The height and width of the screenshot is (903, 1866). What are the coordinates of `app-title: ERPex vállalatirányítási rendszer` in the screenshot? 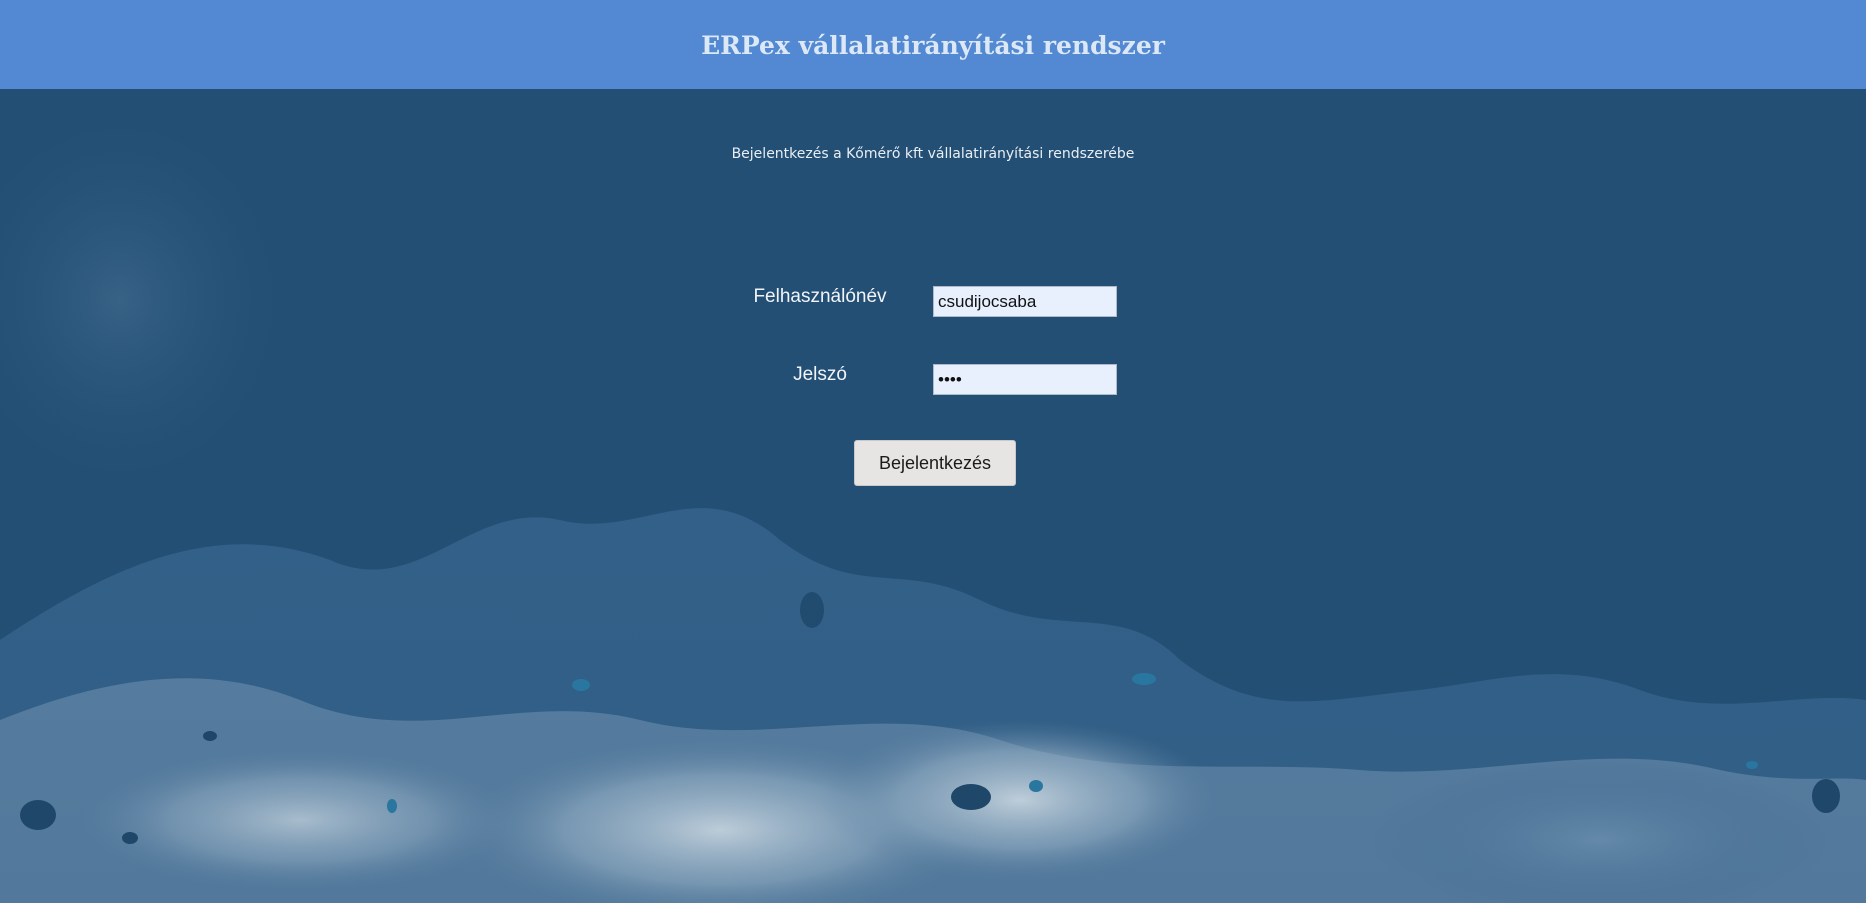 It's located at (933, 45).